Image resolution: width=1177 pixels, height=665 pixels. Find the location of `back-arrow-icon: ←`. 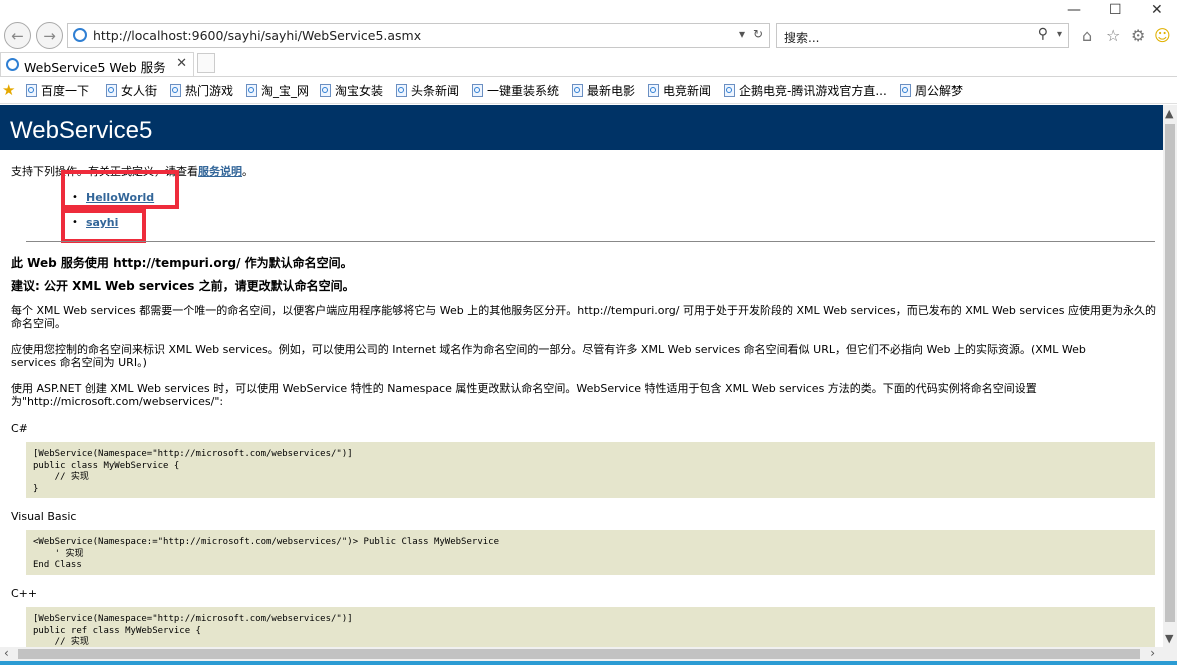

back-arrow-icon: ← is located at coordinates (17, 36).